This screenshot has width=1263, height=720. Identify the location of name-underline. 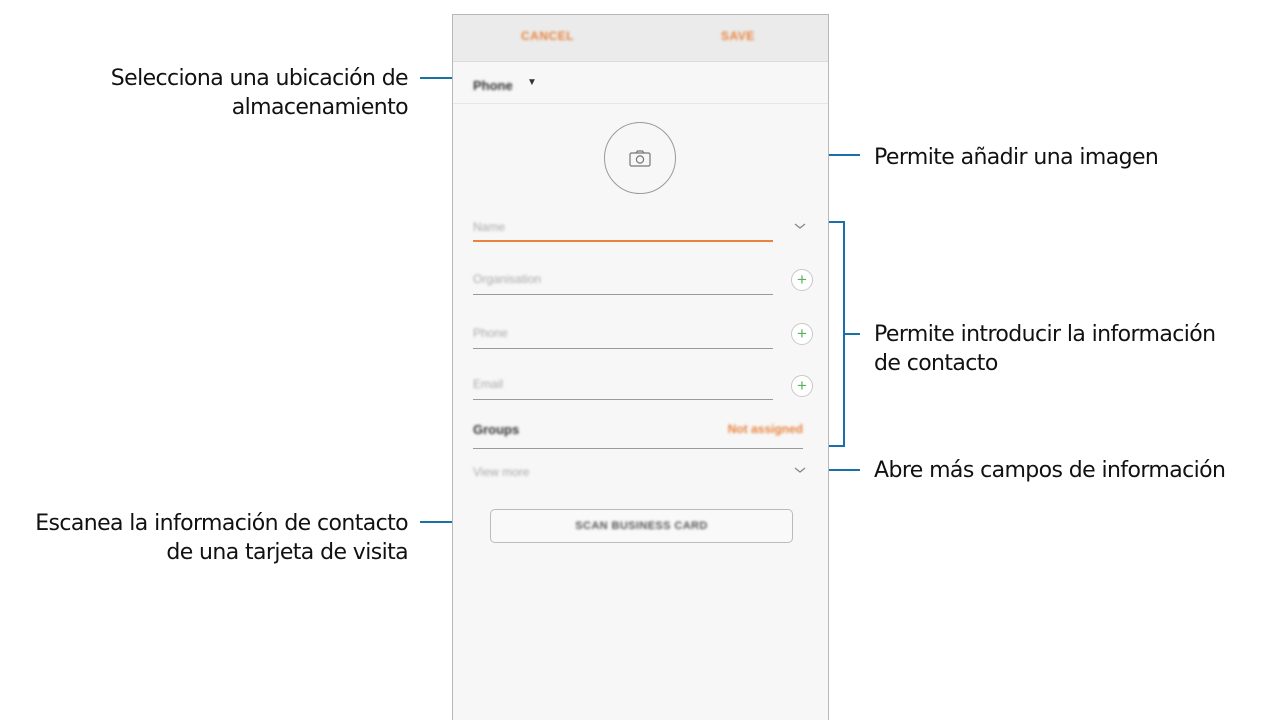
(623, 241).